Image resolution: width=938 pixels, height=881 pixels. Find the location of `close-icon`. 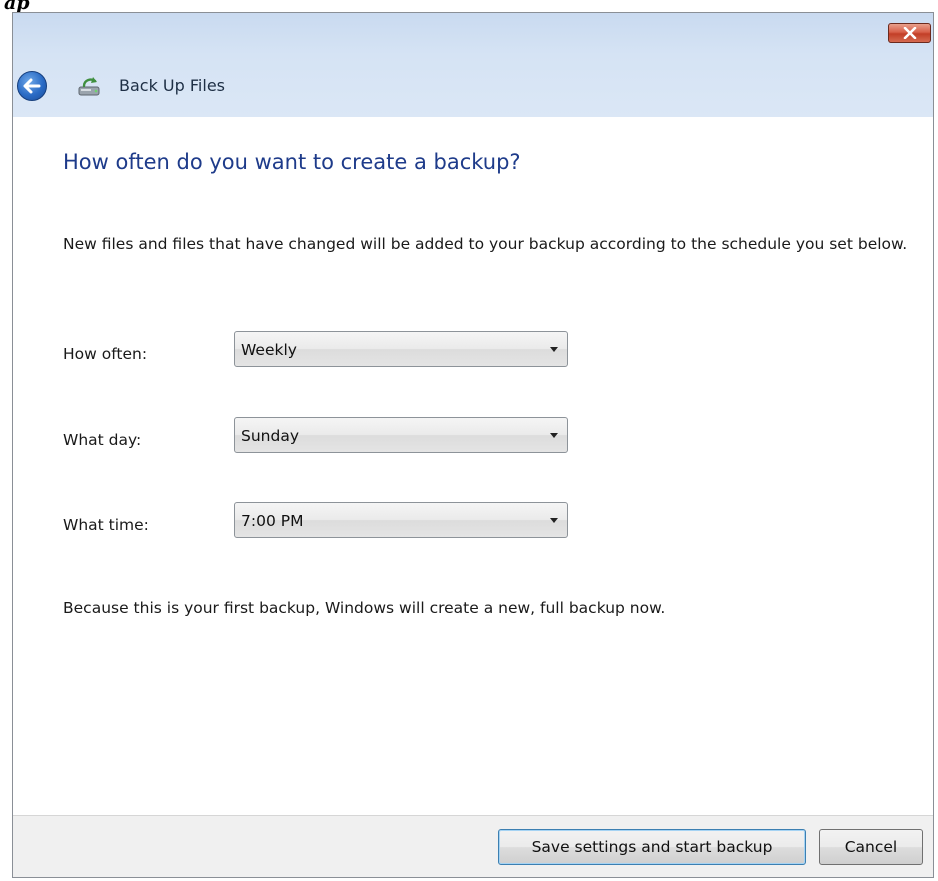

close-icon is located at coordinates (909, 33).